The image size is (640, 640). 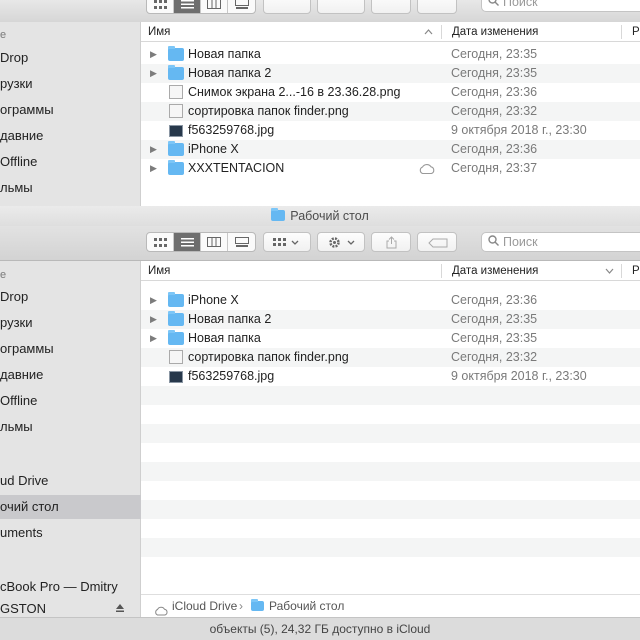 What do you see at coordinates (390, 168) in the screenshot?
I see `table-row: ▶ XXXTENTACION Сегодня, 23:37` at bounding box center [390, 168].